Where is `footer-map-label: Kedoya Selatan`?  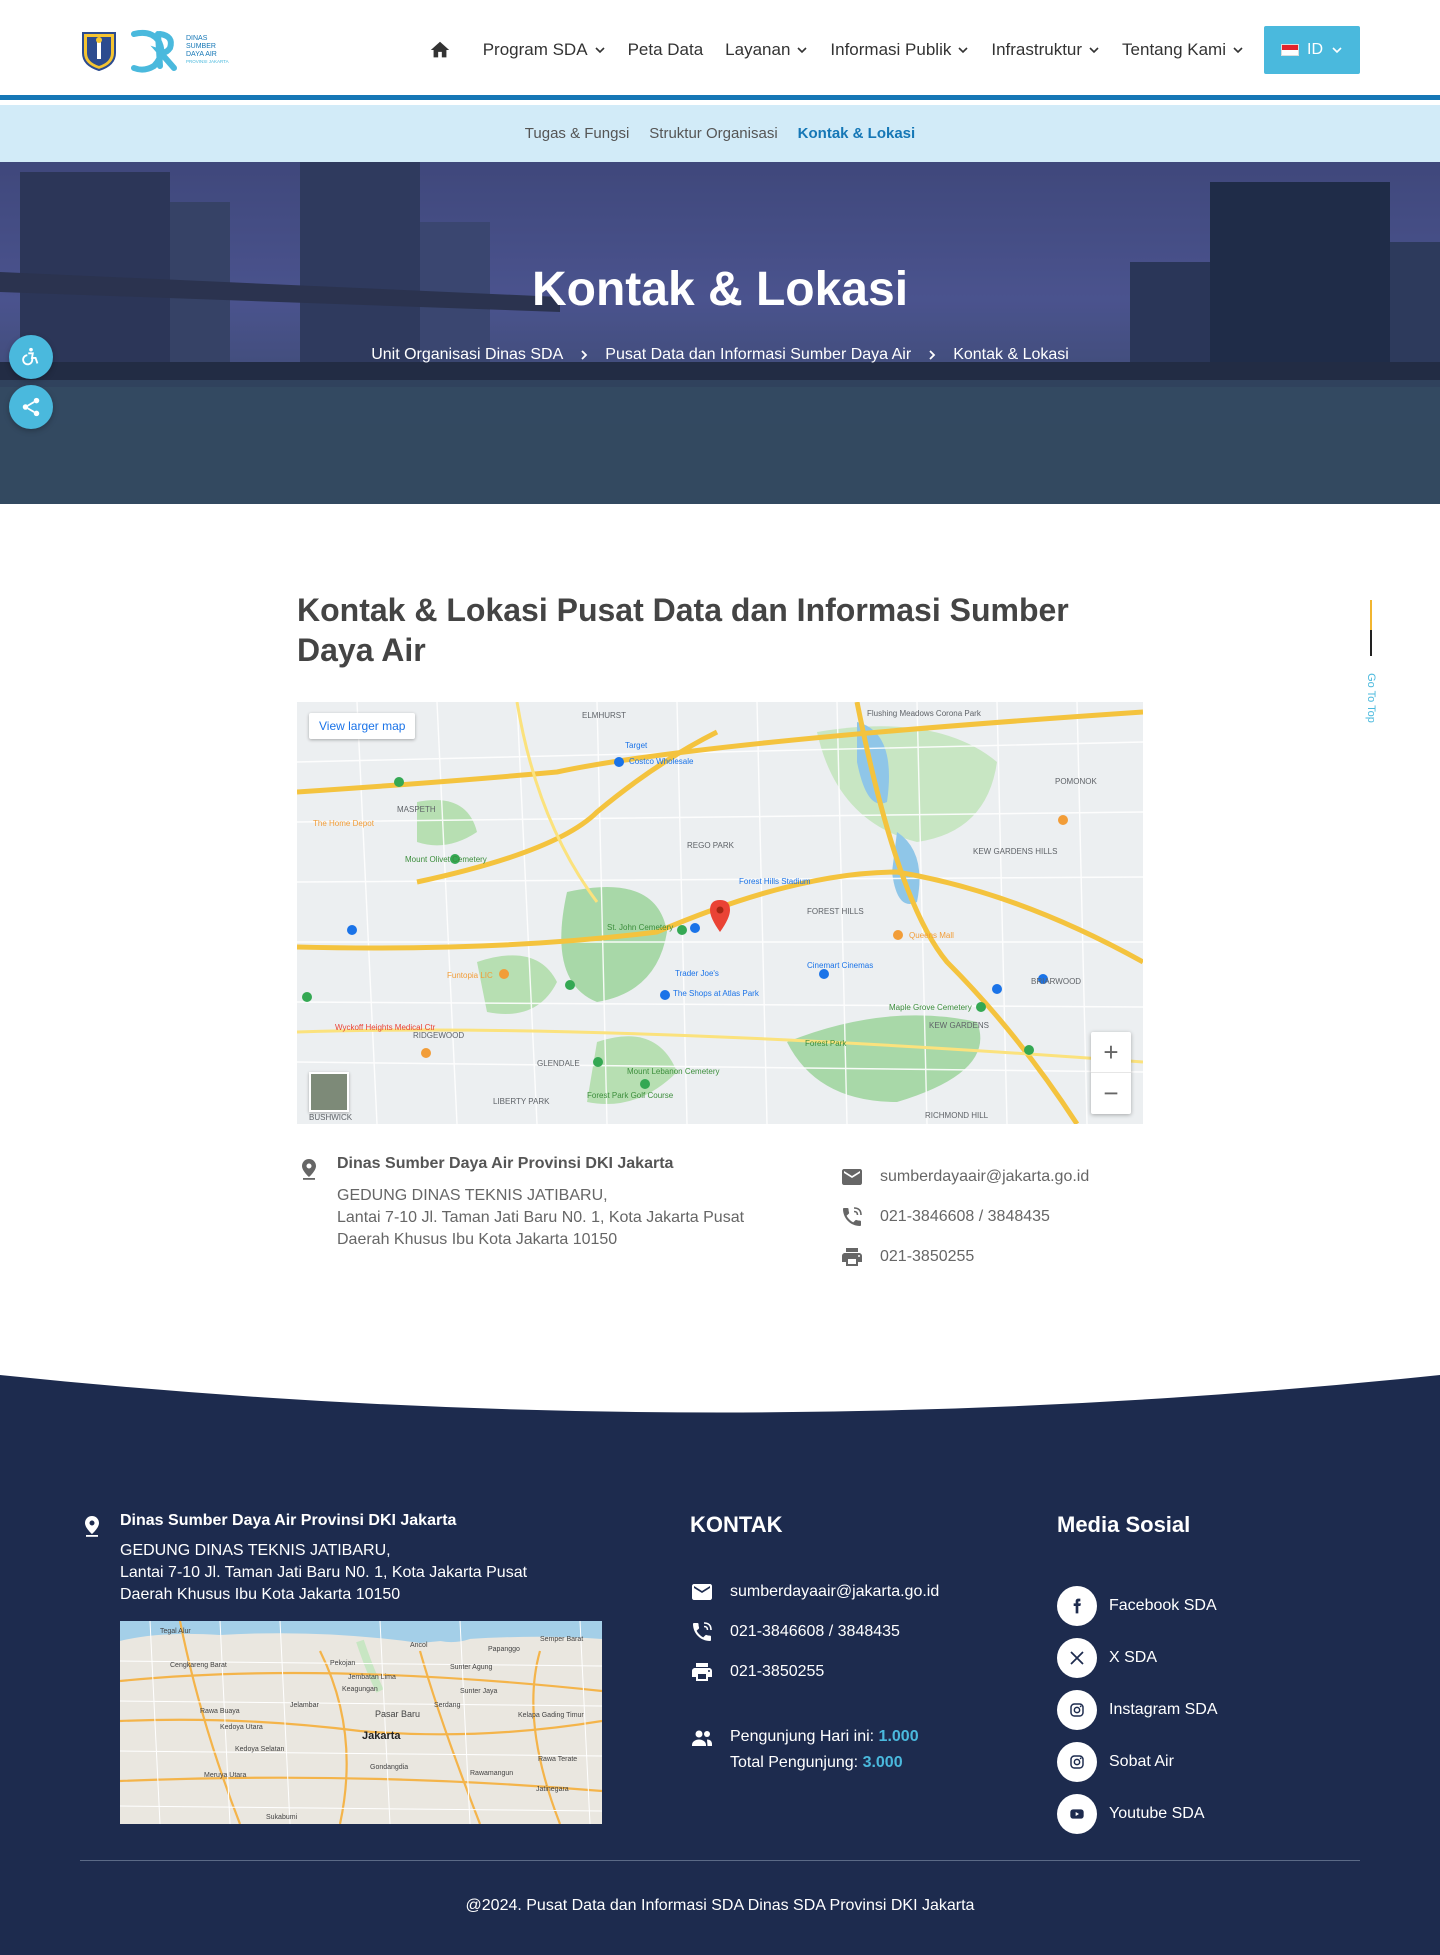
footer-map-label: Kedoya Selatan is located at coordinates (260, 1749).